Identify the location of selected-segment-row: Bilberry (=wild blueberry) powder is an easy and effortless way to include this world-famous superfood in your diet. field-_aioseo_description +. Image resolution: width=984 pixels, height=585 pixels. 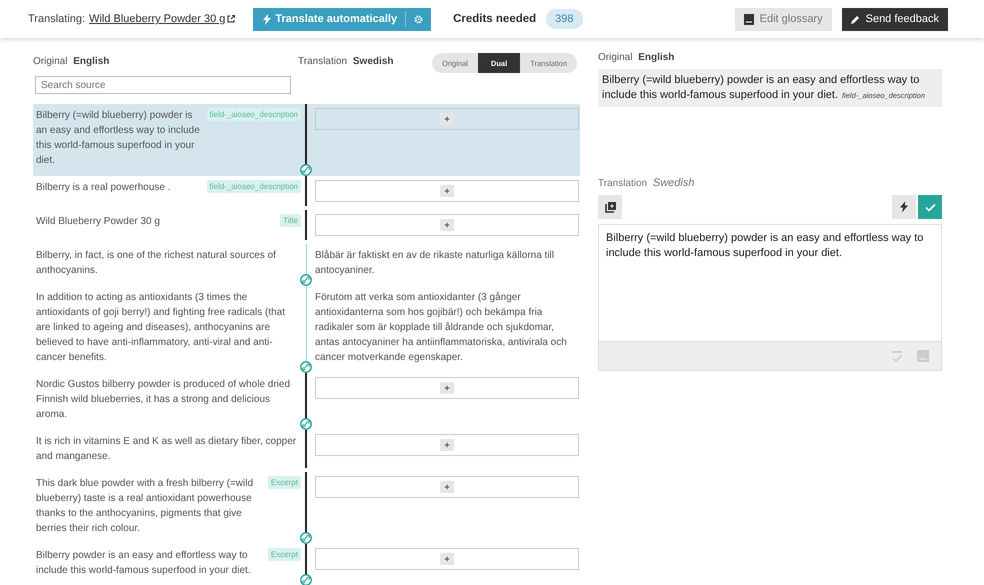
(306, 140).